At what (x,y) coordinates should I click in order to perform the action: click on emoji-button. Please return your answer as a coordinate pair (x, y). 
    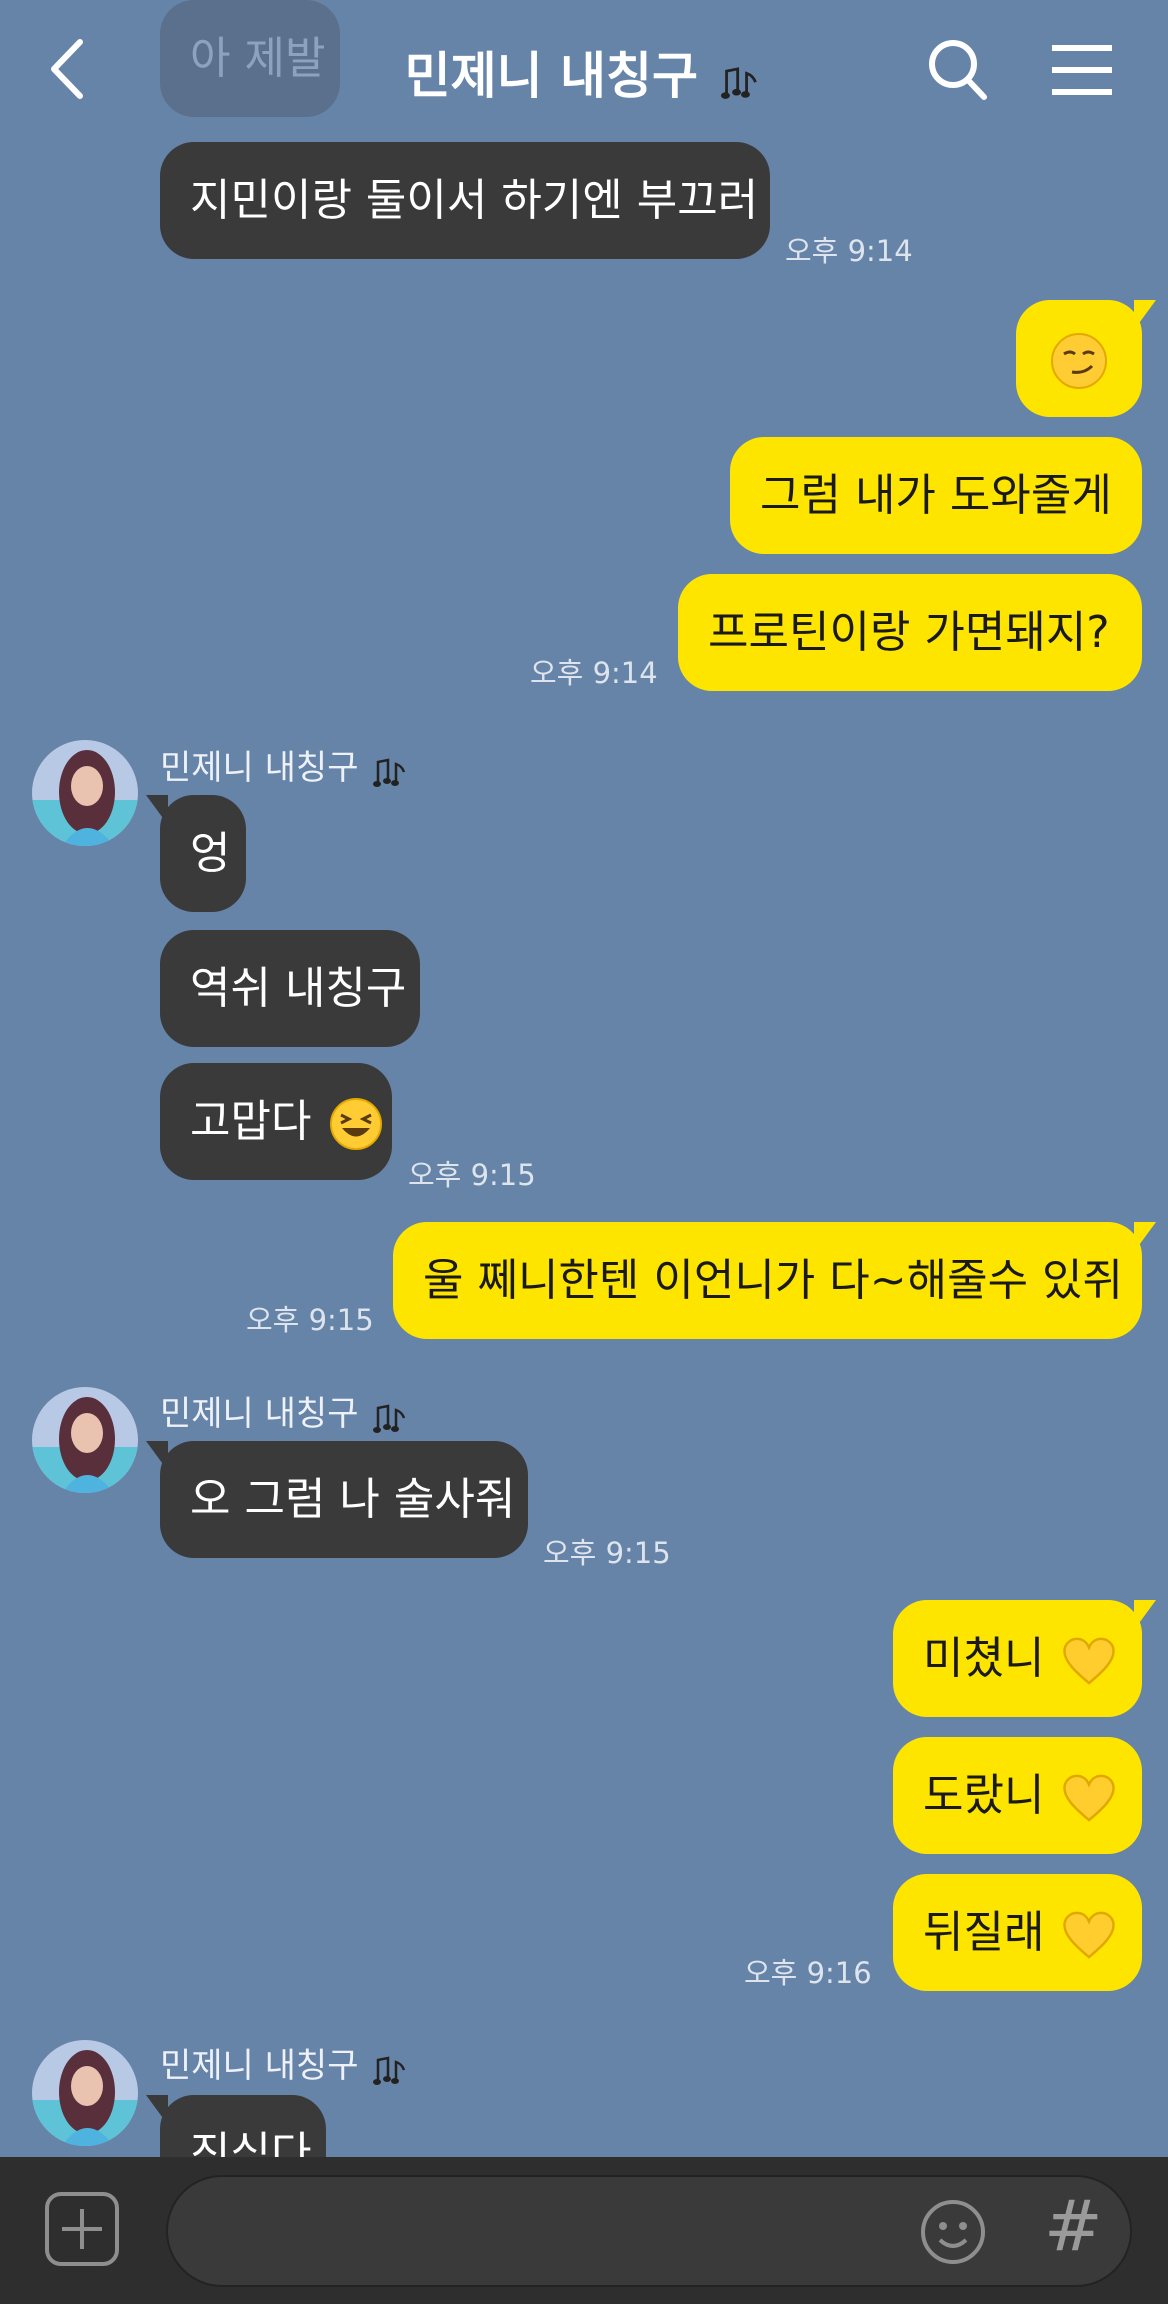
    Looking at the image, I should click on (953, 2234).